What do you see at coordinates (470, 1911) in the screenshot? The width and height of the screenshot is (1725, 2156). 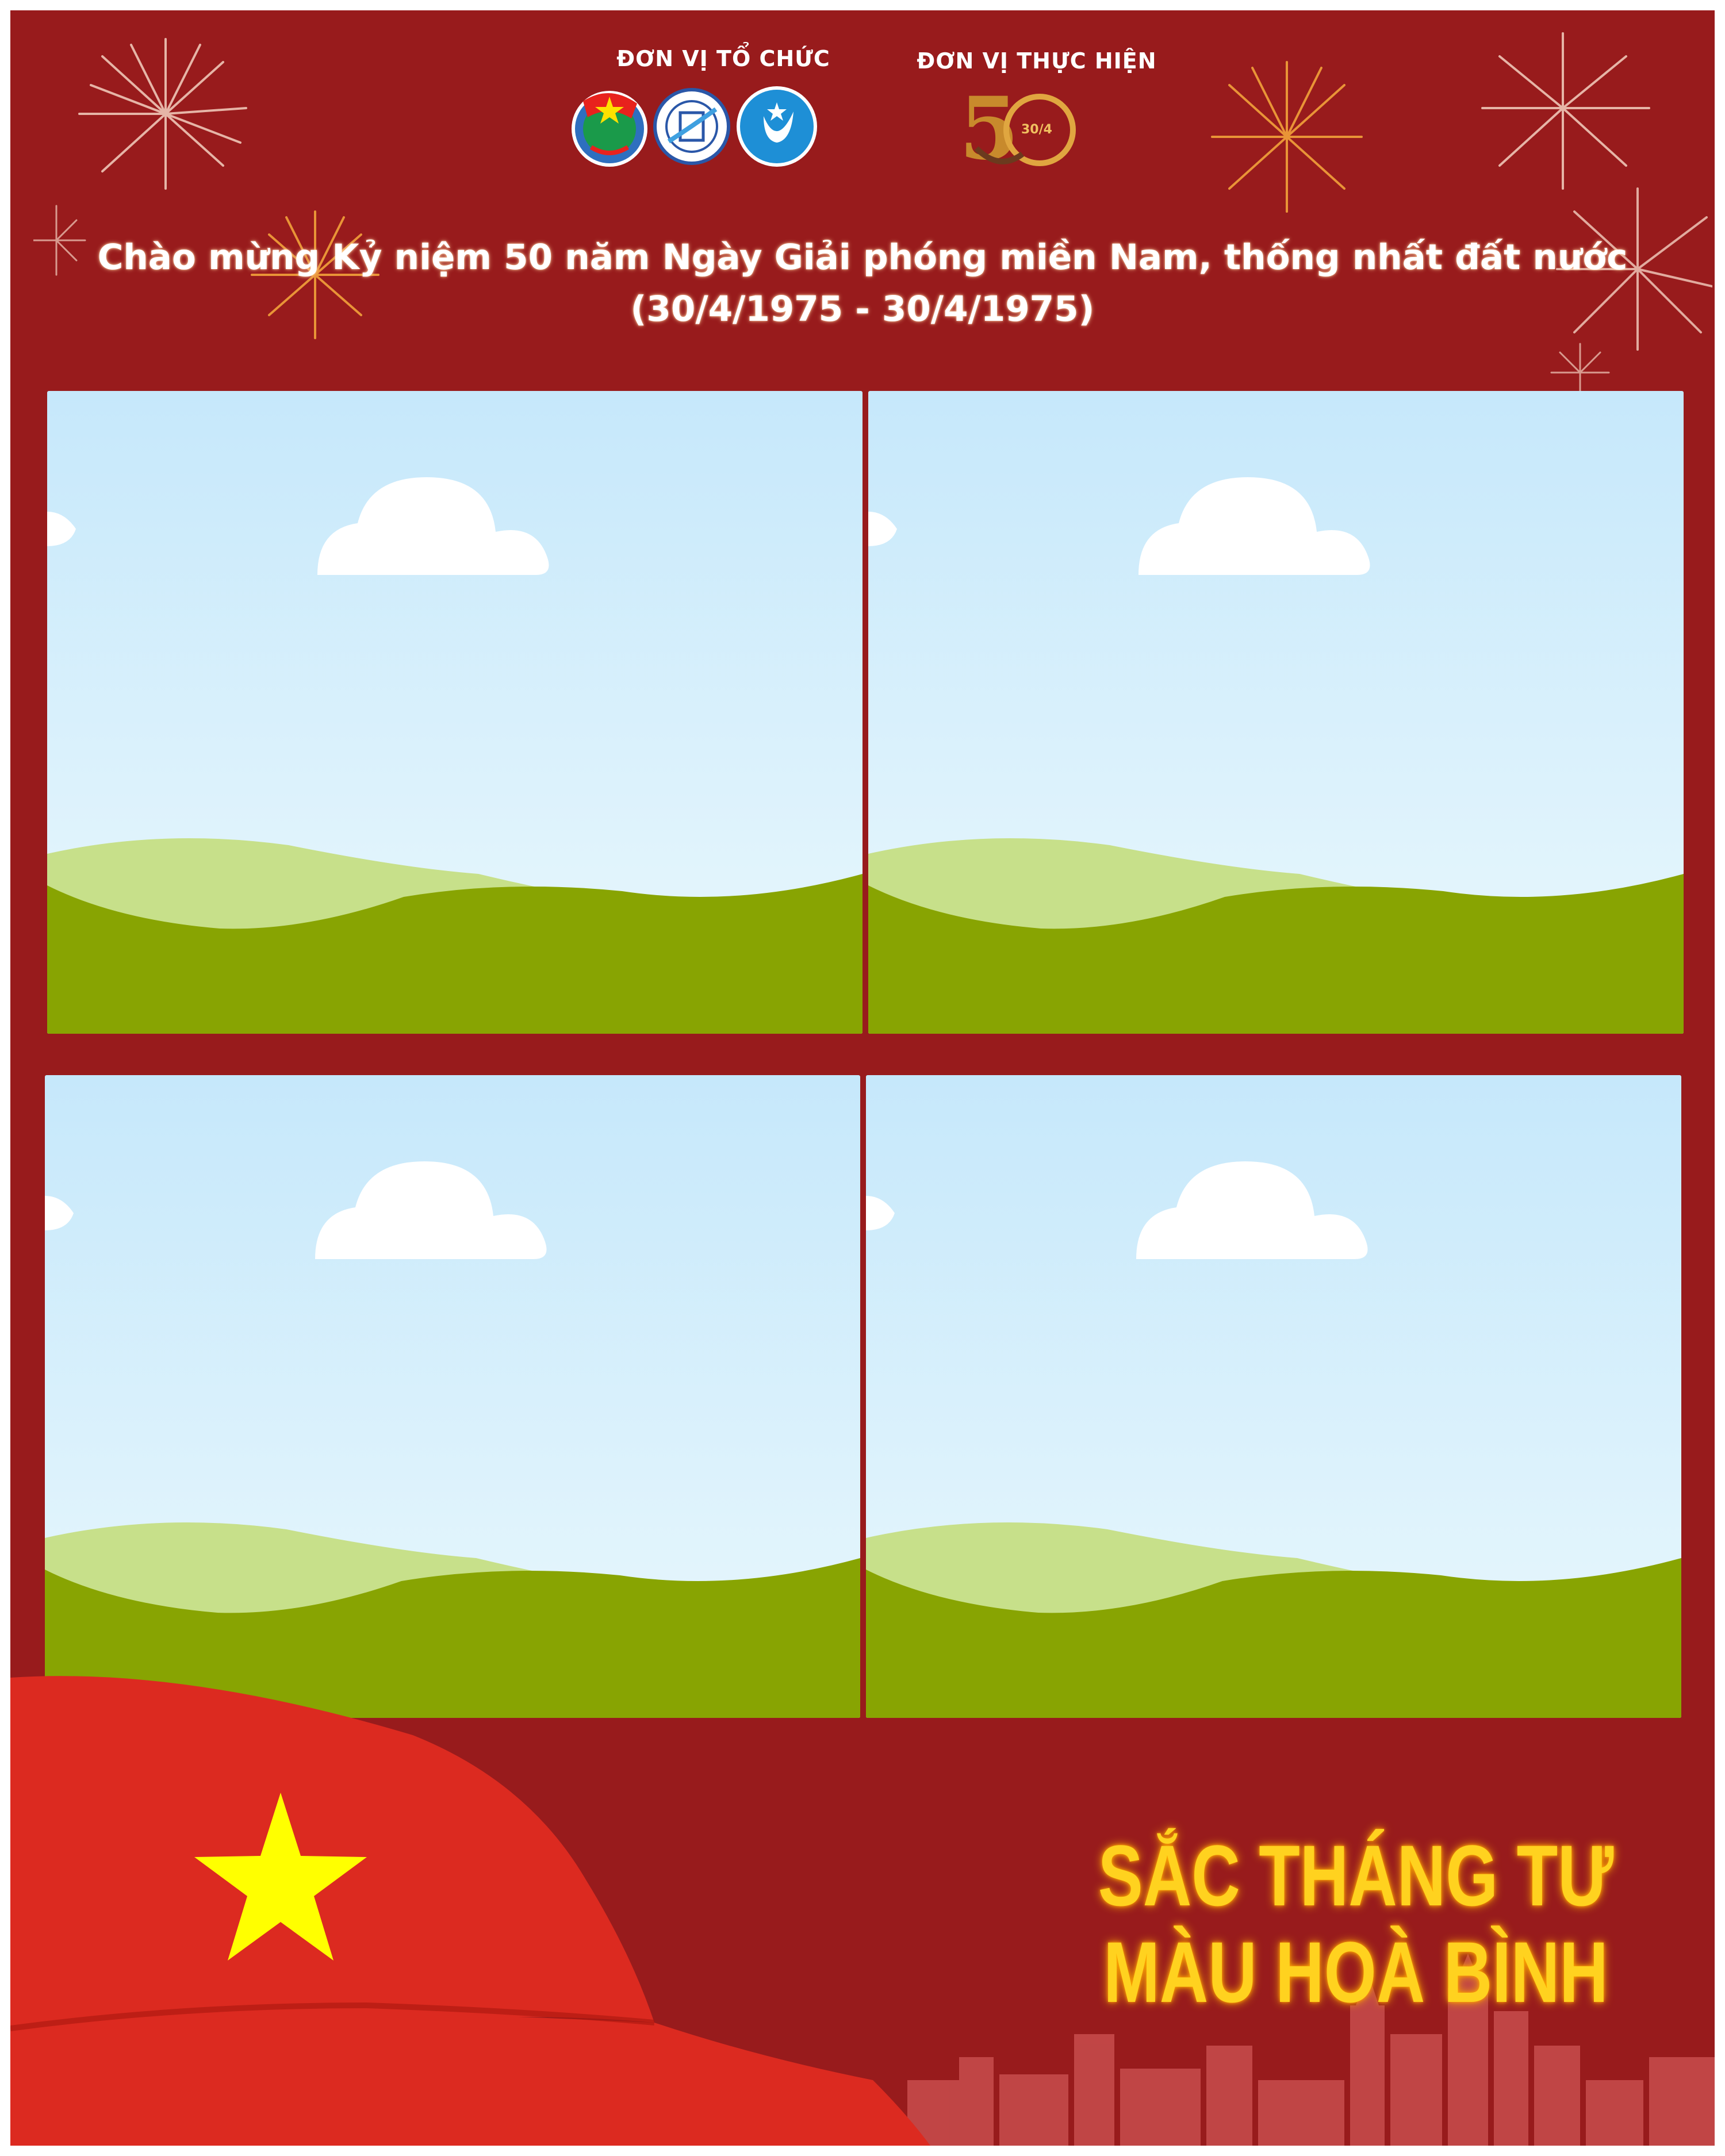 I see `vietnam-flag-icon` at bounding box center [470, 1911].